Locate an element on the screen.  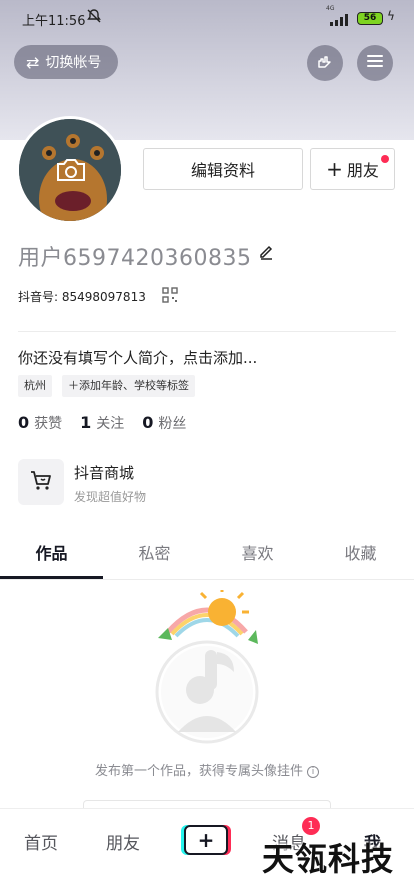
profile-stats: 0 获赞 1 关注 0 粉丝 is located at coordinates (111, 423).